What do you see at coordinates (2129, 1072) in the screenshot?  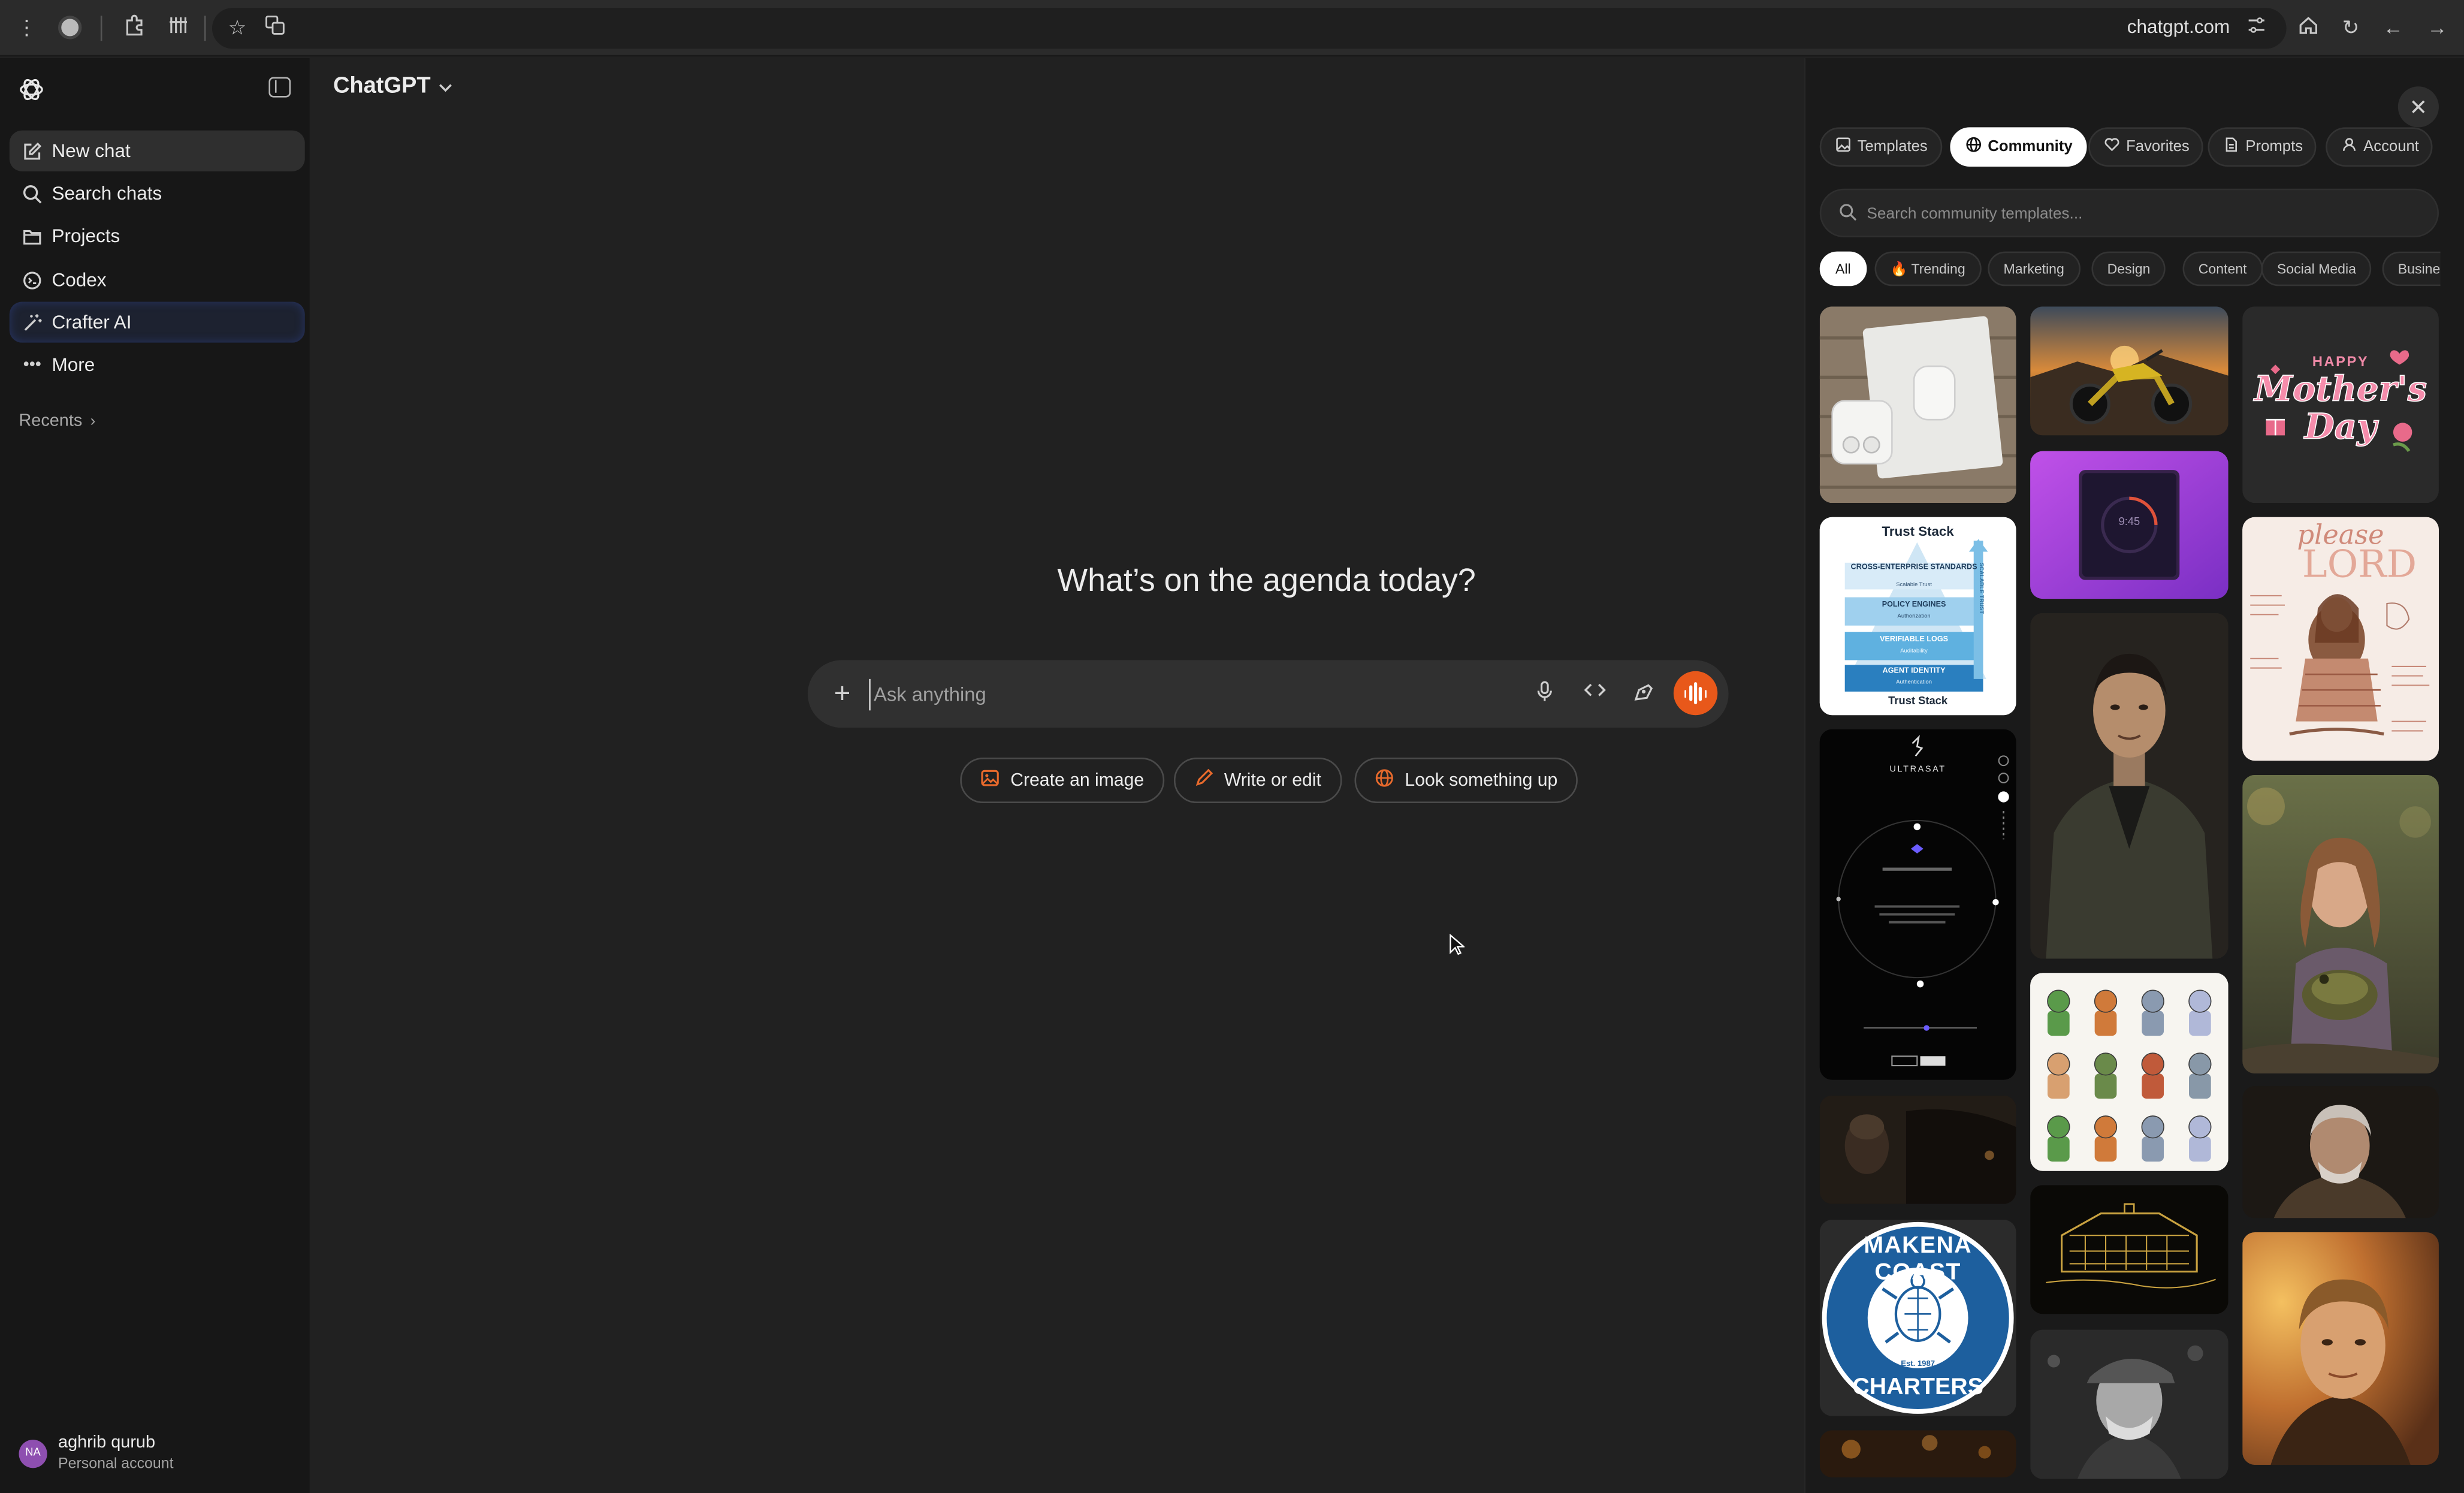 I see `template-tile-character-sheet` at bounding box center [2129, 1072].